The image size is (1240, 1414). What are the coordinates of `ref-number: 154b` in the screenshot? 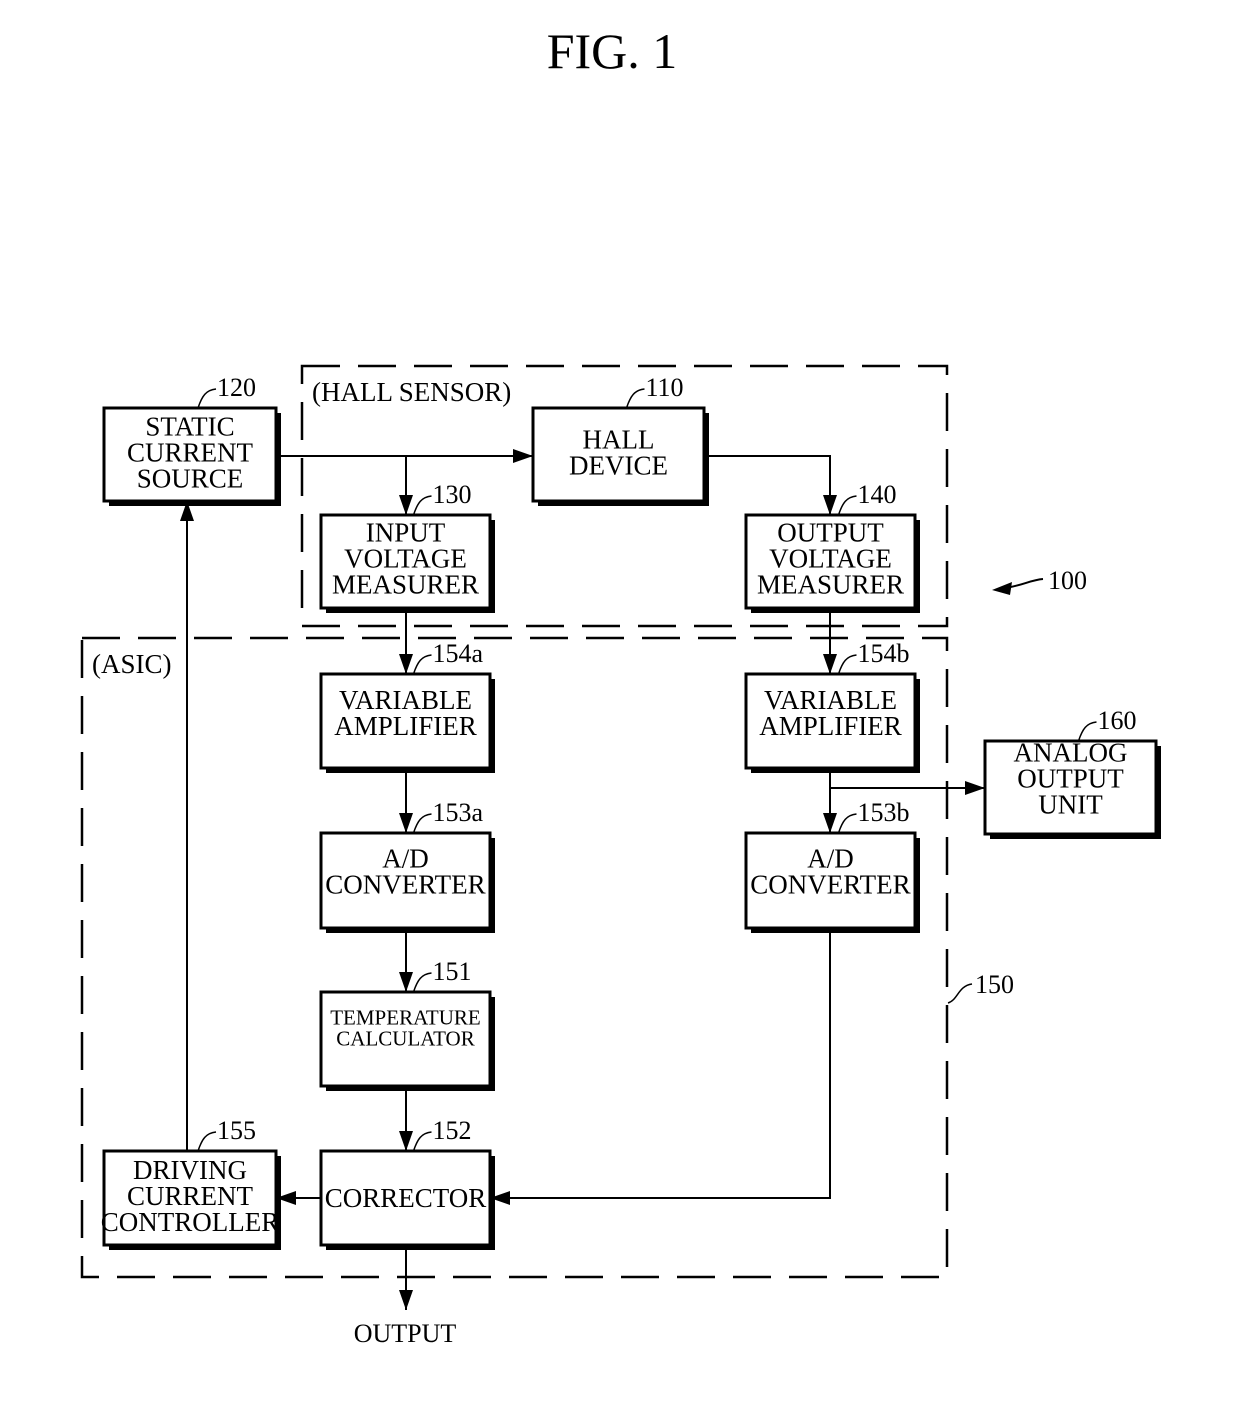 It's located at (884, 653).